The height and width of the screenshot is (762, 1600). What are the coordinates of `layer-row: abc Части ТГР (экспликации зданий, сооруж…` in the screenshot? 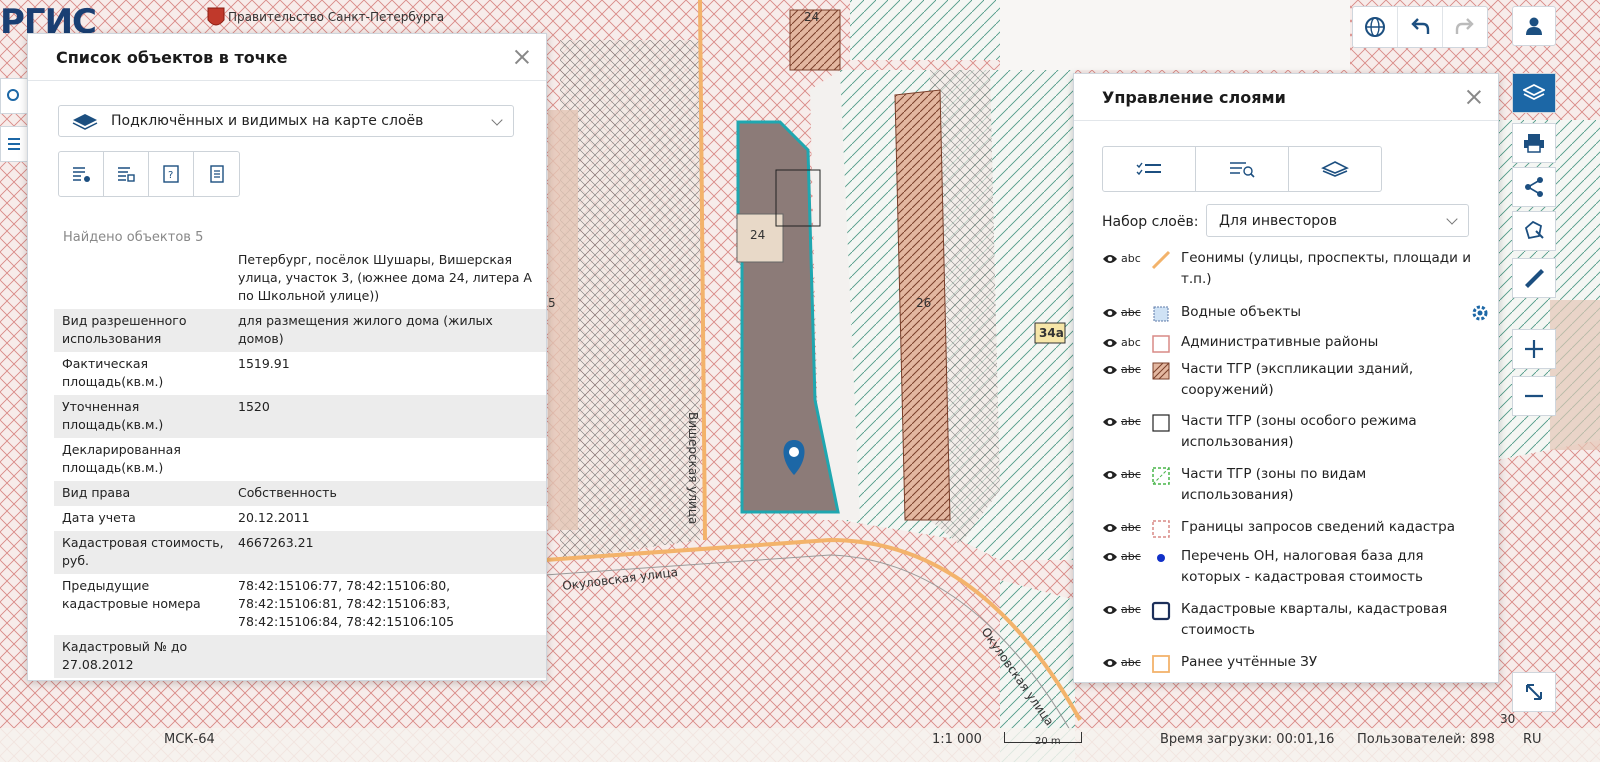 It's located at (1286, 381).